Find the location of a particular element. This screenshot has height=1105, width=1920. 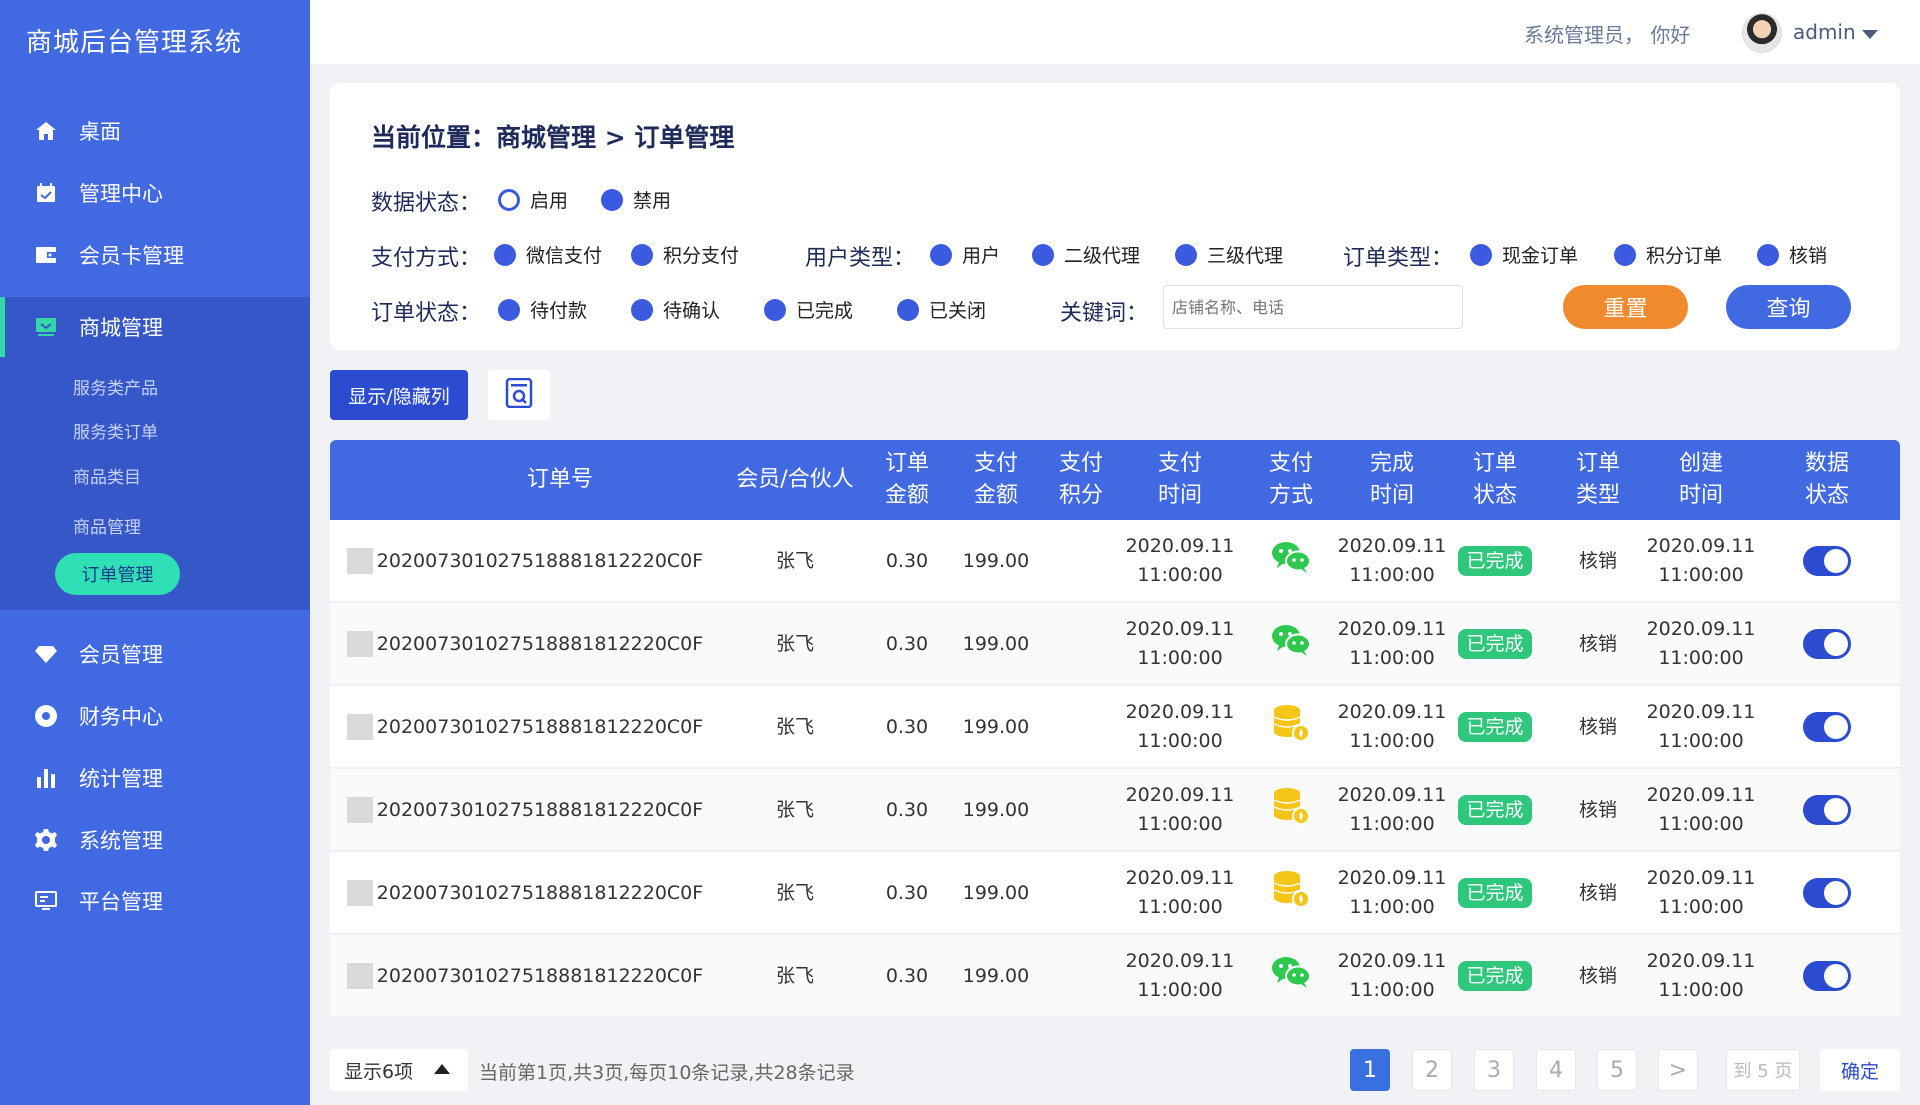

sidebar-item-admin-center: 管理中心 is located at coordinates (155, 193).